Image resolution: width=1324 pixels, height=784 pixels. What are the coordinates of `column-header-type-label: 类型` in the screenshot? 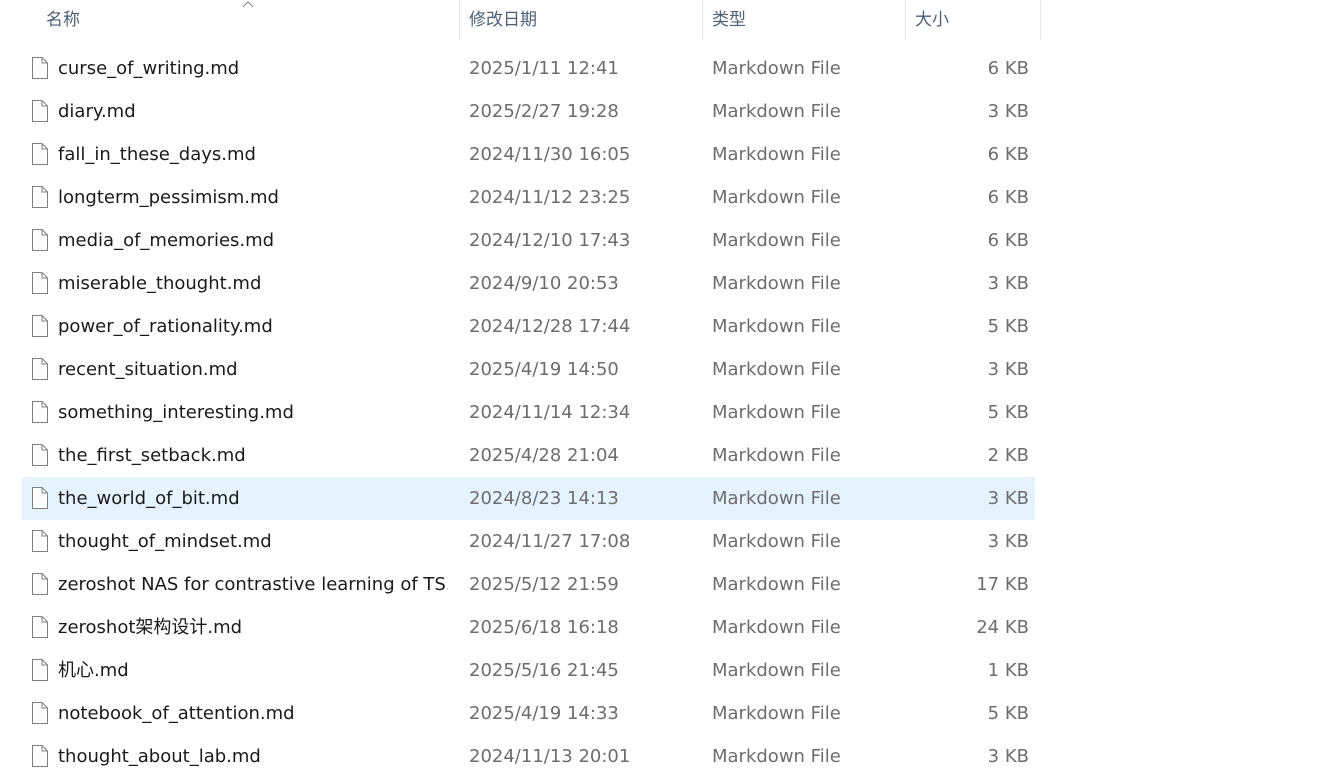 It's located at (729, 20).